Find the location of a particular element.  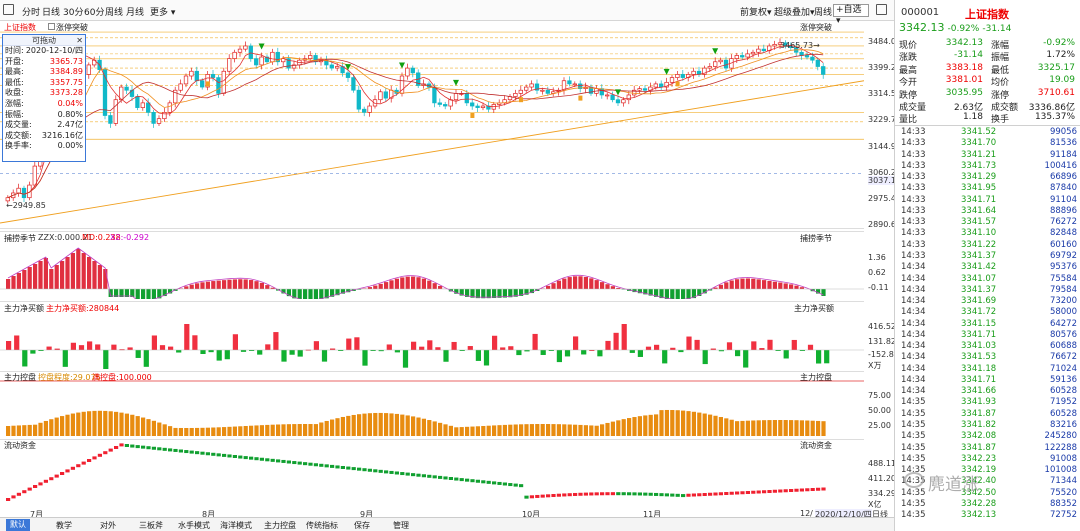

info-box-header: 可拖动 ✕ is located at coordinates (44, 40).